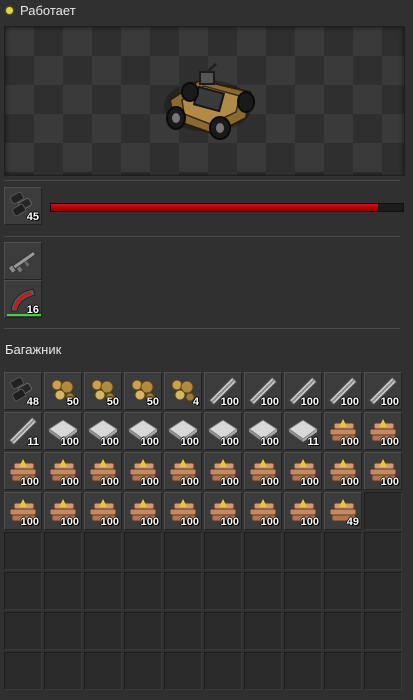  Describe the element at coordinates (23, 391) in the screenshot. I see `trunk-slot-ammo: 48` at that location.